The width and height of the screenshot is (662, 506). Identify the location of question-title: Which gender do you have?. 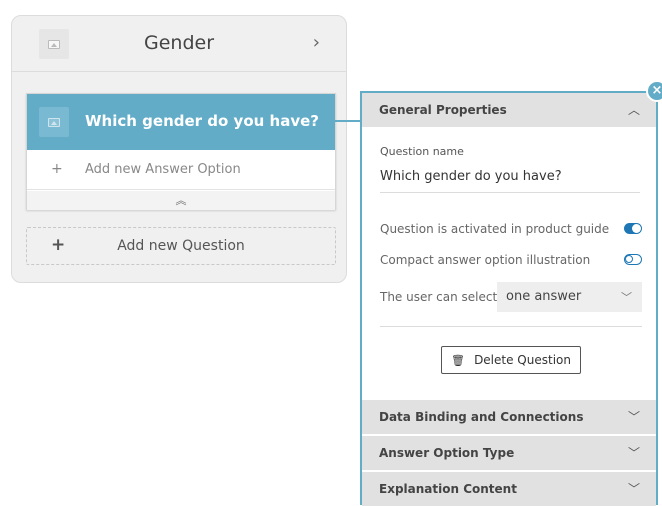
(202, 121).